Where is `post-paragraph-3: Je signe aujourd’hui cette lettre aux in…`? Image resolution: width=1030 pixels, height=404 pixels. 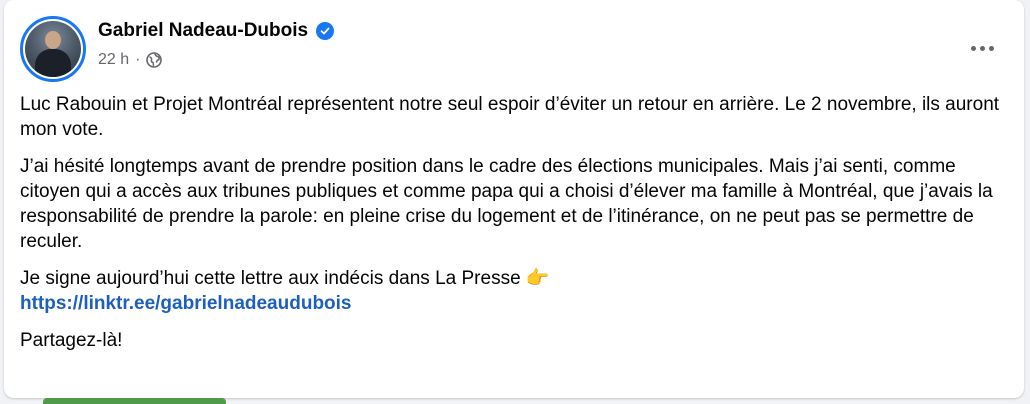 post-paragraph-3: Je signe aujourd’hui cette lettre aux in… is located at coordinates (514, 291).